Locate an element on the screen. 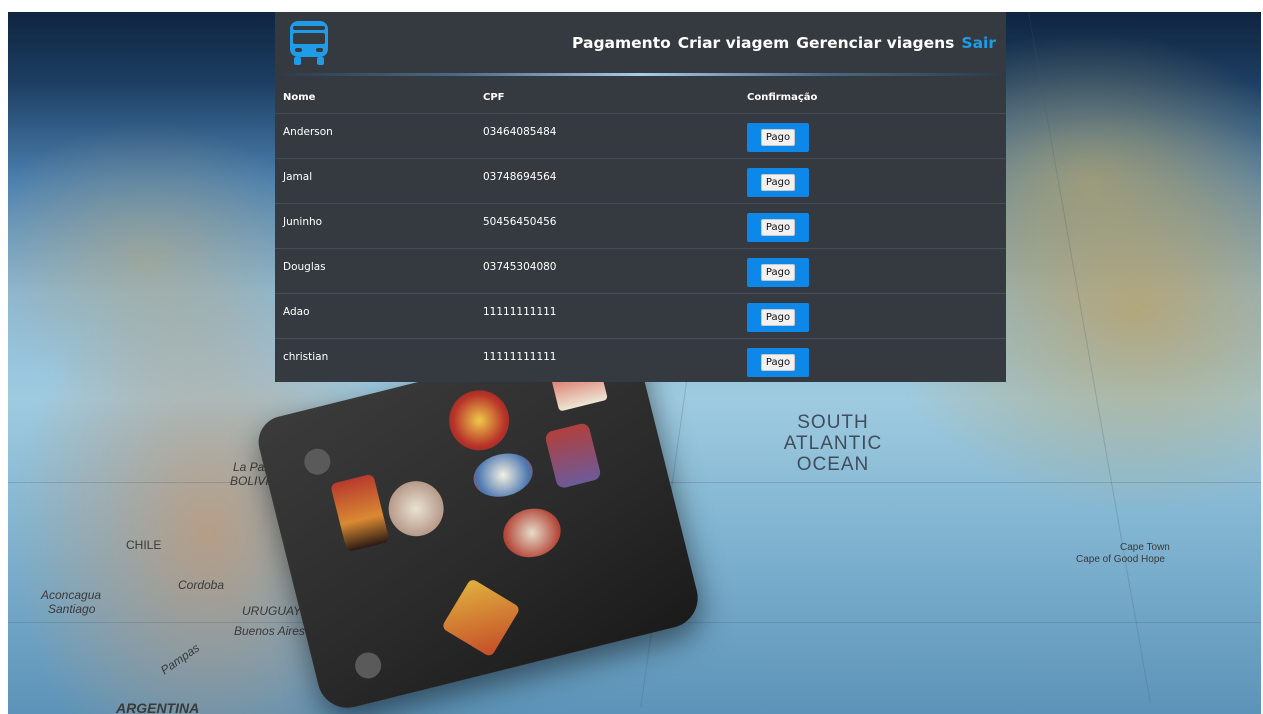 The height and width of the screenshot is (714, 1263). table-row: Jamal 03748694564 Pago is located at coordinates (640, 181).